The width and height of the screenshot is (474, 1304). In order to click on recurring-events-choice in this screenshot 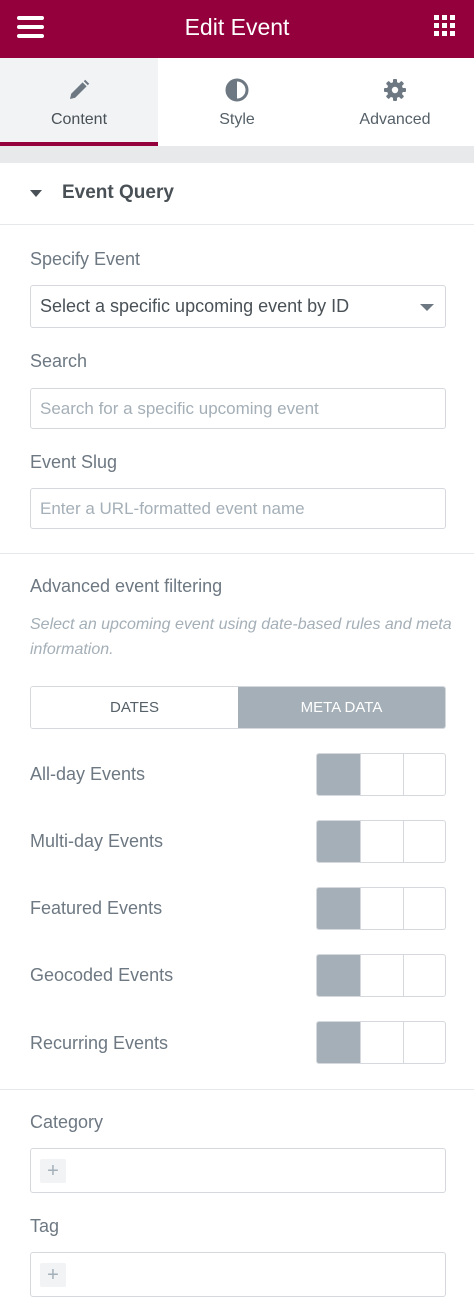, I will do `click(381, 1042)`.